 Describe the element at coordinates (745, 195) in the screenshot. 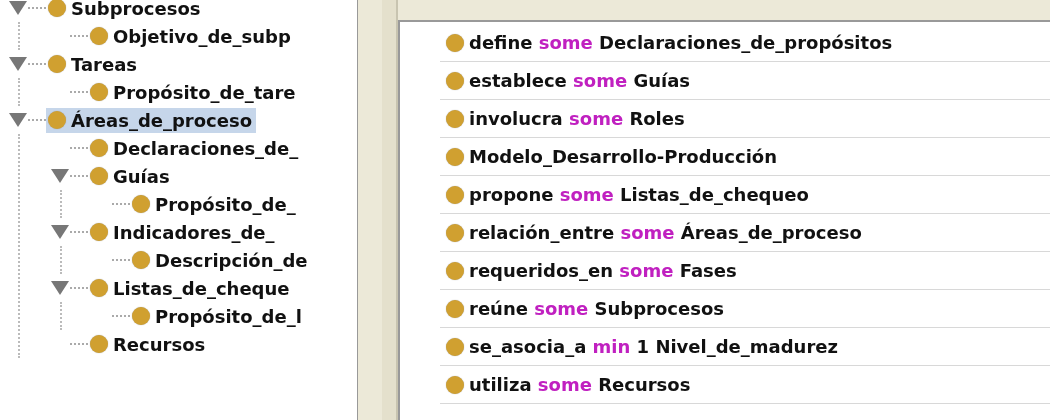

I see `superclass-row: propone some Listas_de_chequeo` at that location.